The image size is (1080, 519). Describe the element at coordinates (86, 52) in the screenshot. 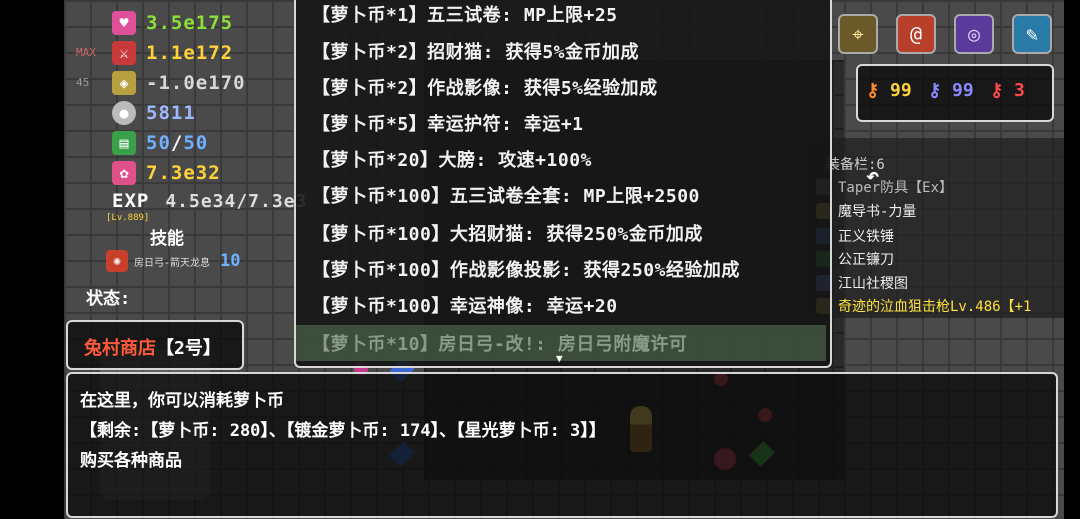

I see `max-tag: MAX` at that location.